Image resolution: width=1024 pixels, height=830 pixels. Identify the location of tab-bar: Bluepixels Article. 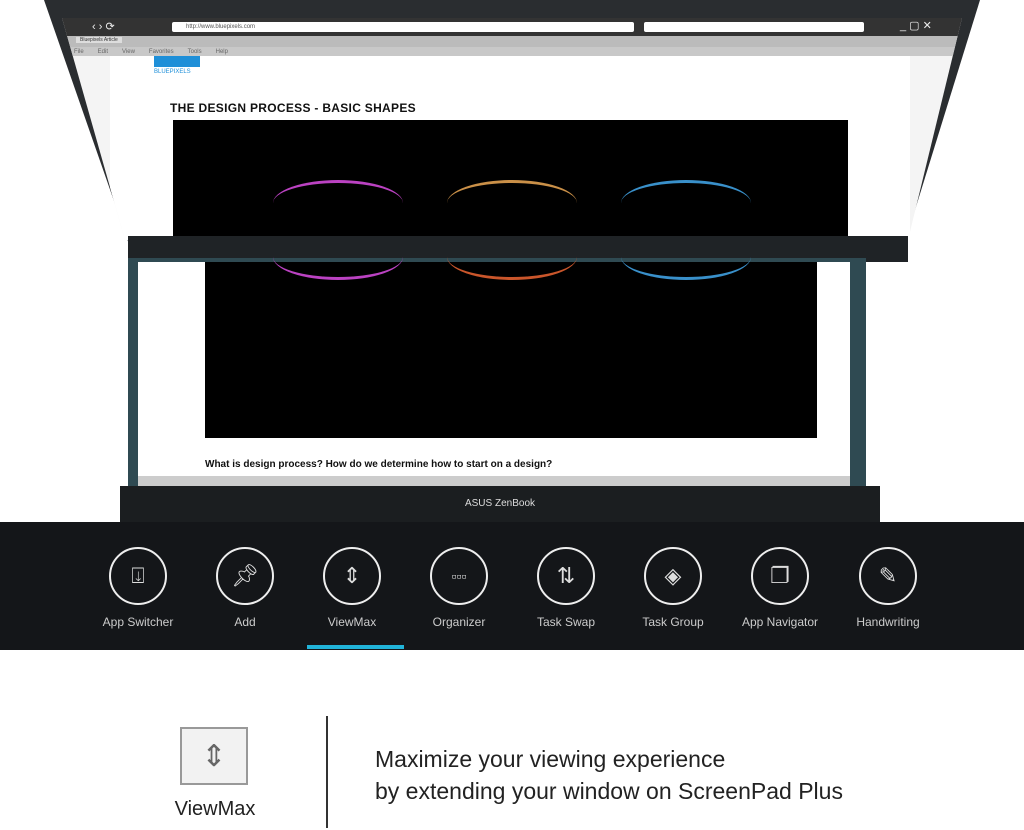
(512, 41).